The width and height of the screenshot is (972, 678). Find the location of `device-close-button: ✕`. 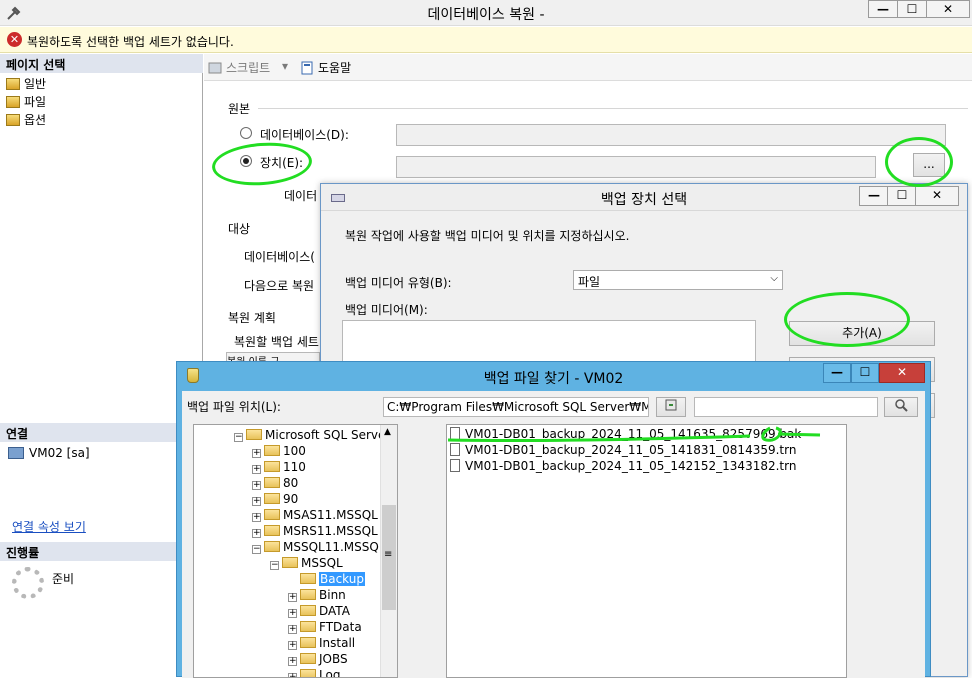

device-close-button: ✕ is located at coordinates (937, 196).